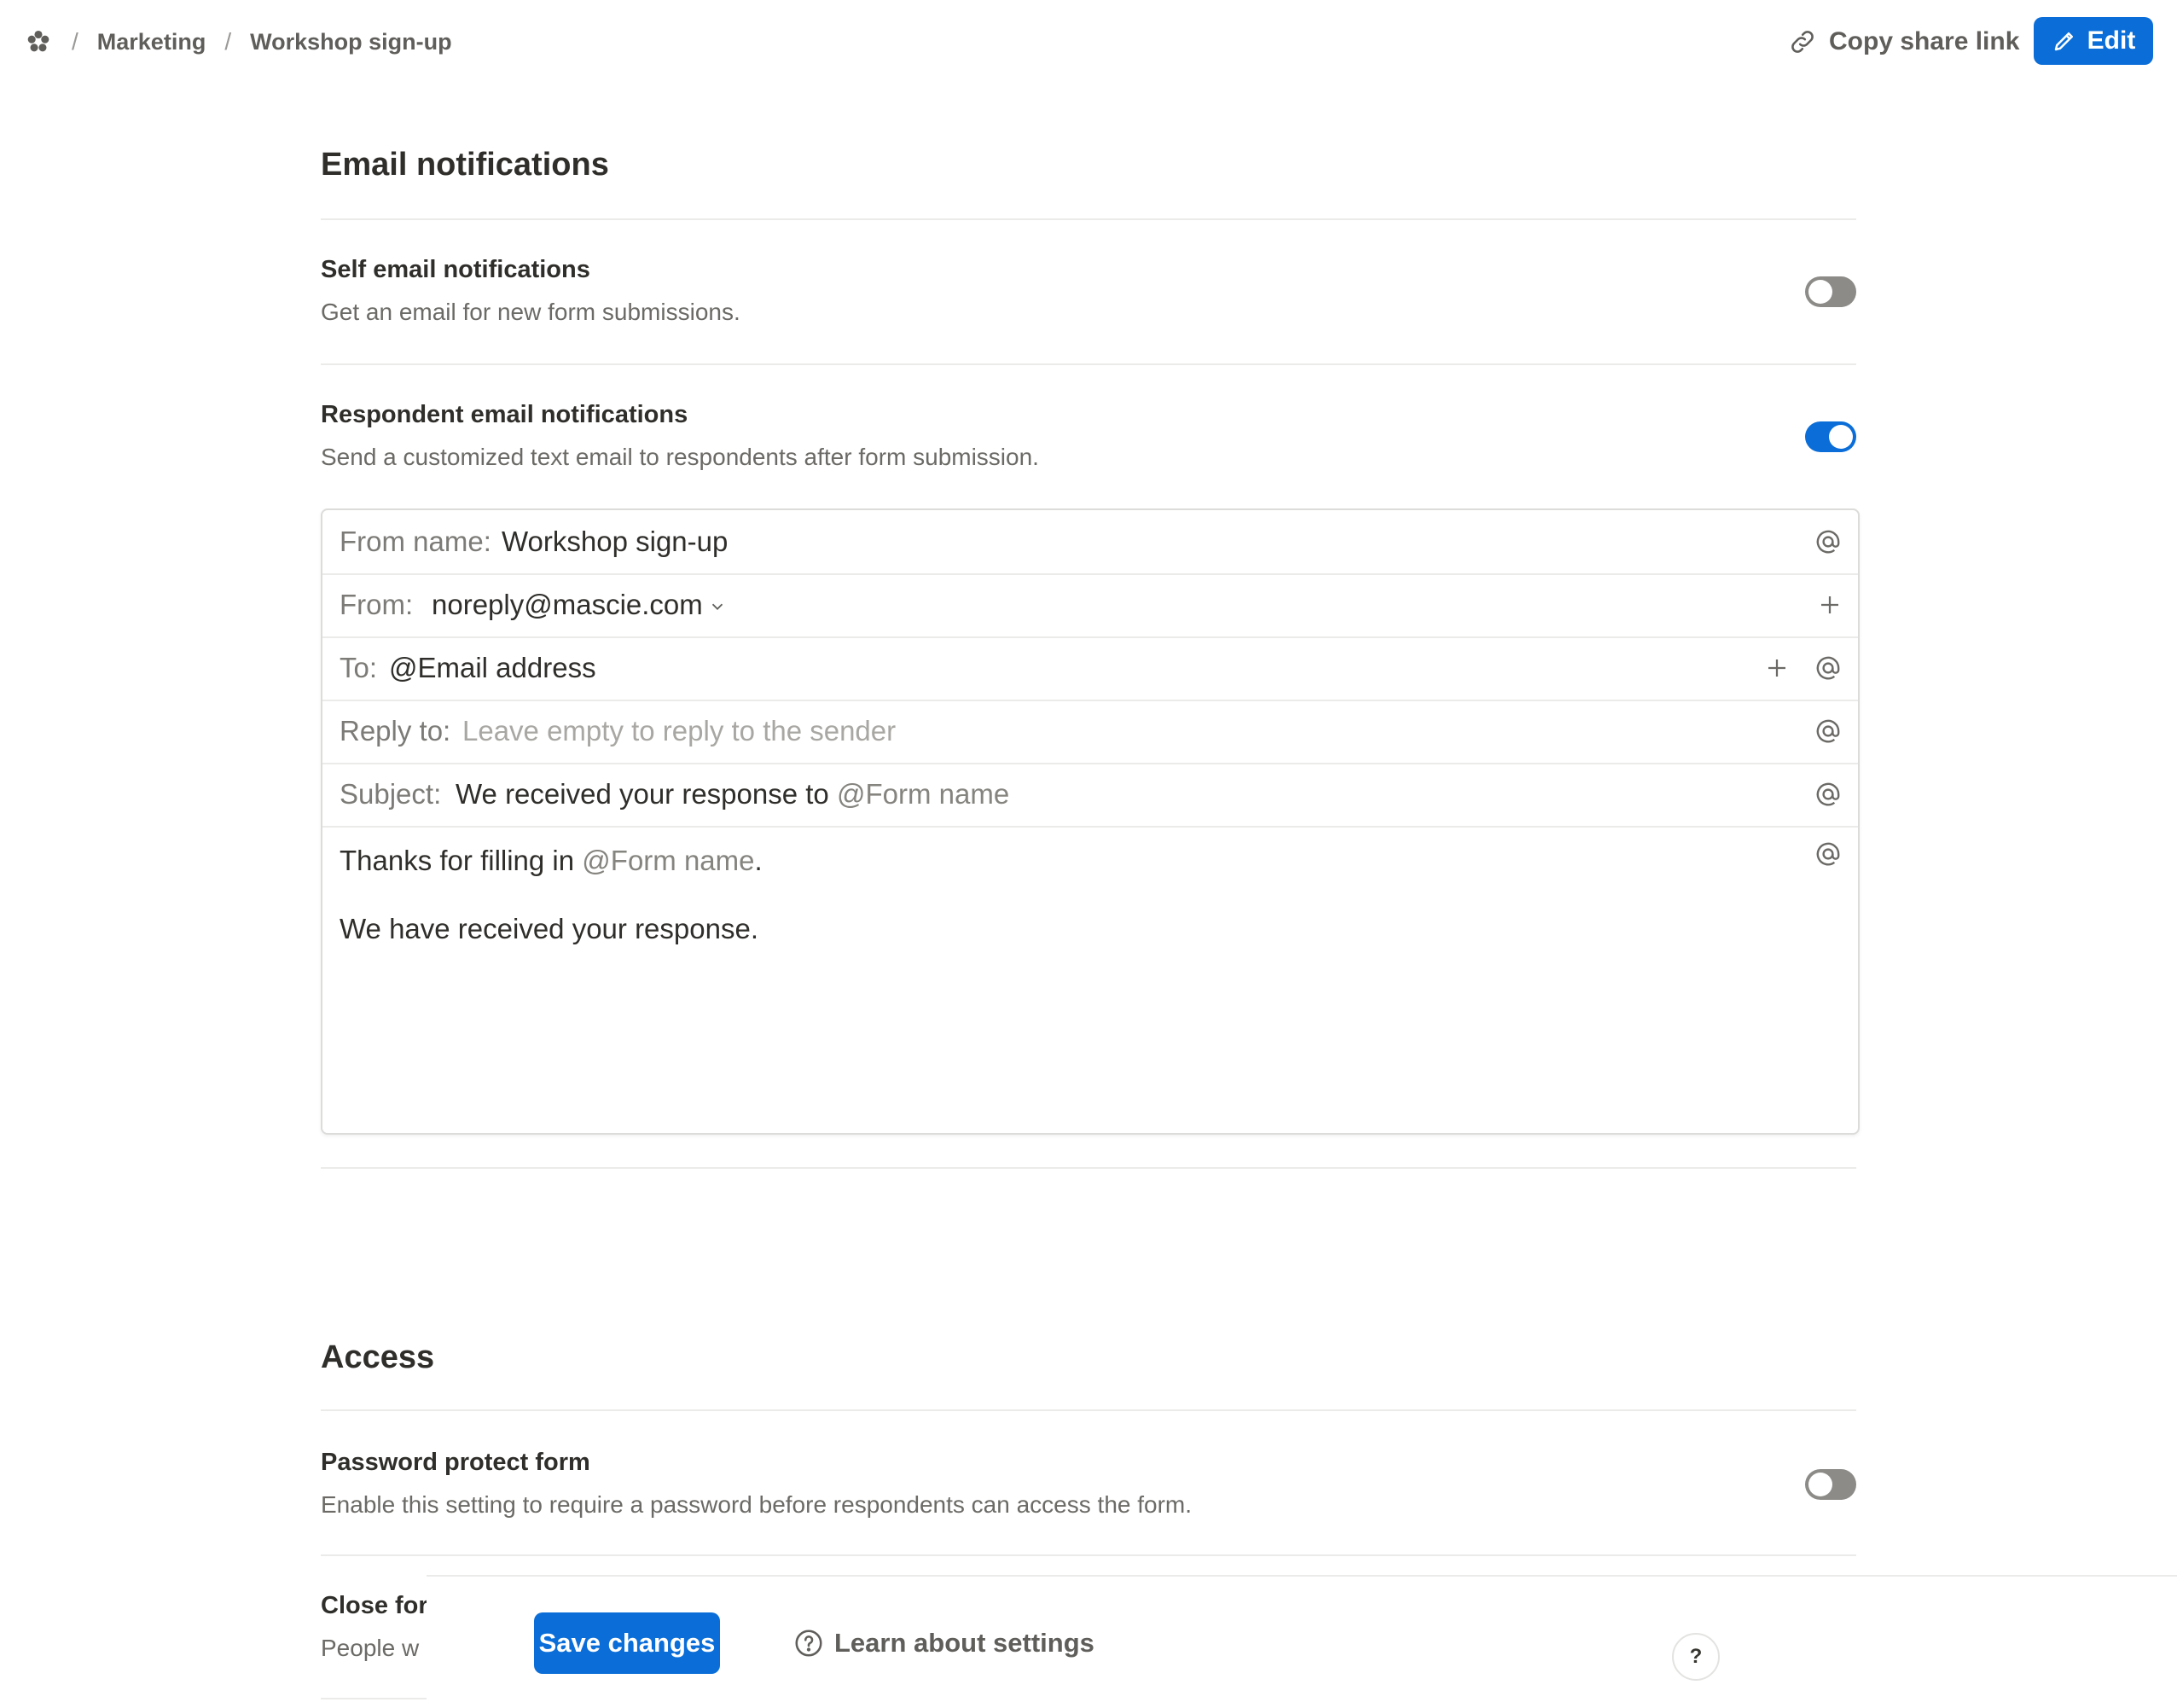  Describe the element at coordinates (38, 41) in the screenshot. I see `workspace-logo-icon` at that location.